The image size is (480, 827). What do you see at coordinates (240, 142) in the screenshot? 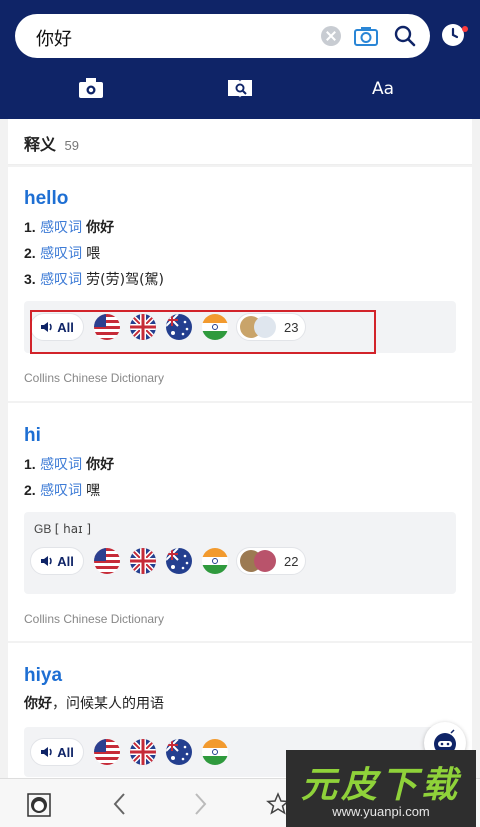
I see `definitions-section-header: 释义 59` at bounding box center [240, 142].